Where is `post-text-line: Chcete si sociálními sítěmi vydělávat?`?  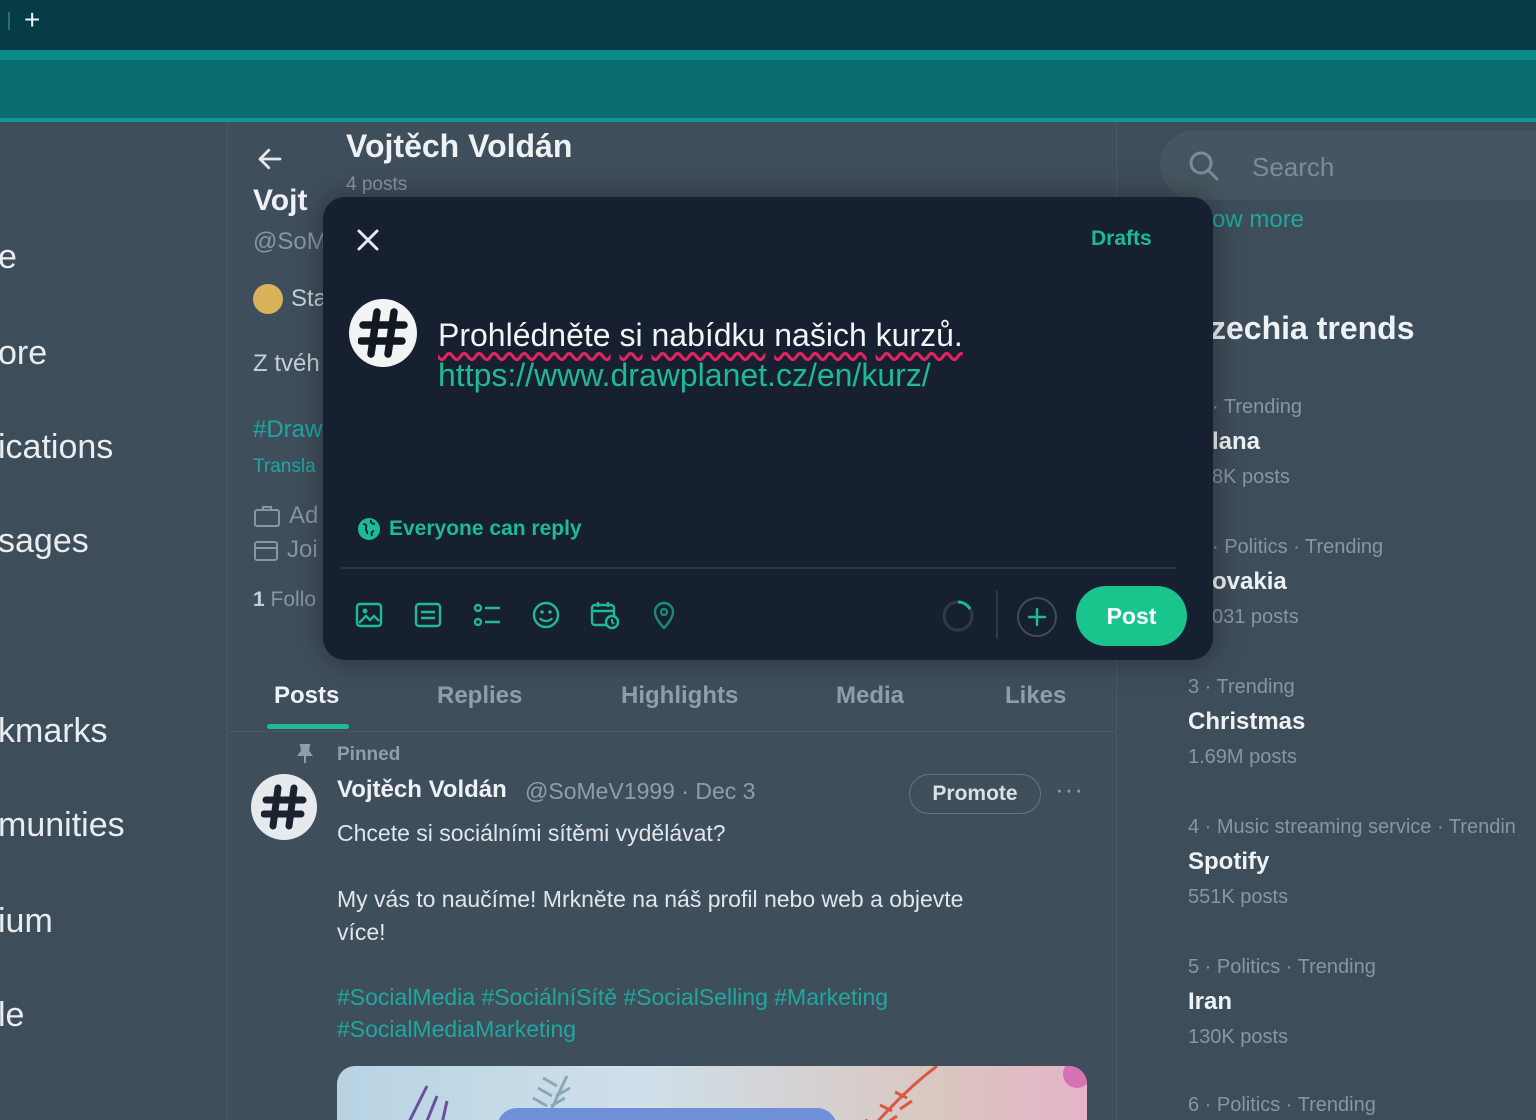 post-text-line: Chcete si sociálními sítěmi vydělávat? is located at coordinates (531, 833).